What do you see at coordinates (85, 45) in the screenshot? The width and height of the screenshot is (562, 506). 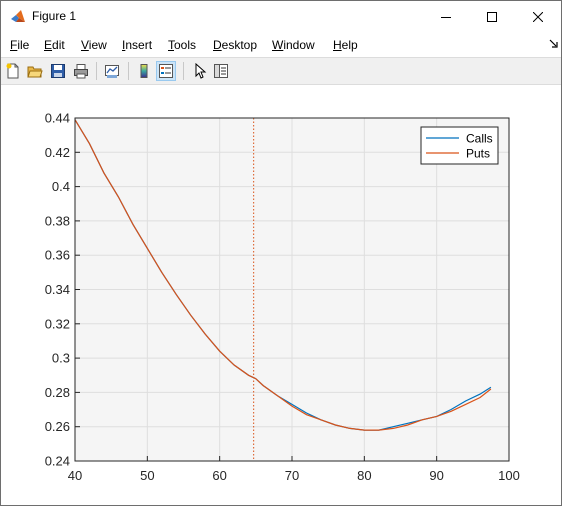 I see `menu-view-mnemonic: V` at bounding box center [85, 45].